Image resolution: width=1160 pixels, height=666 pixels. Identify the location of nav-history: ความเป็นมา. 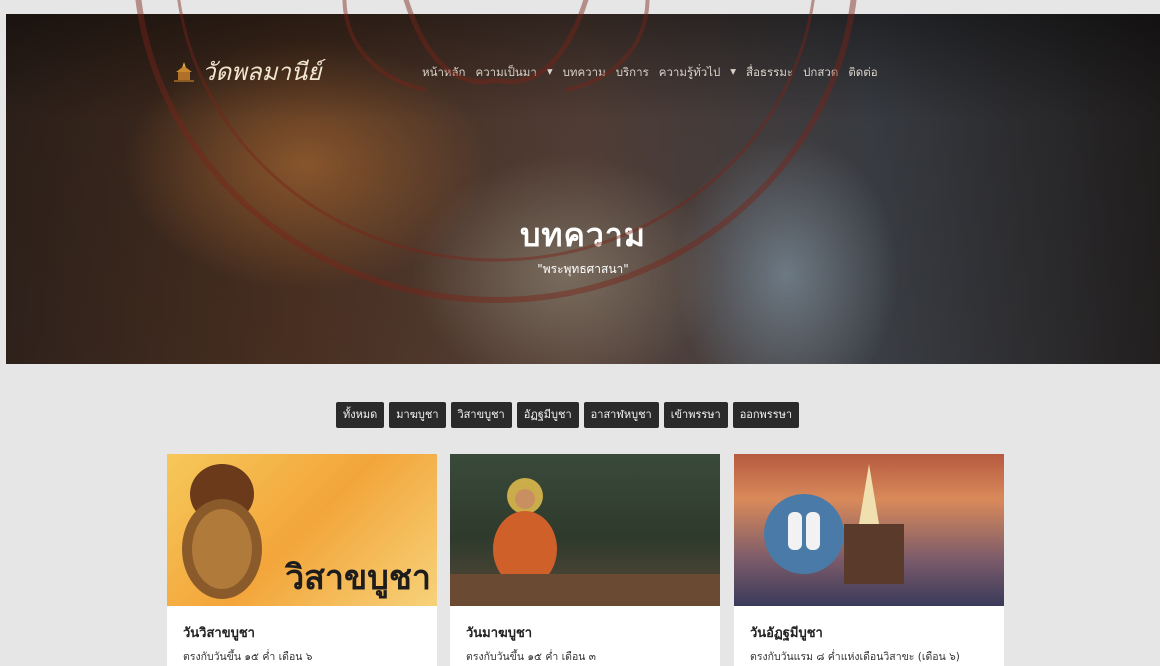
(506, 73).